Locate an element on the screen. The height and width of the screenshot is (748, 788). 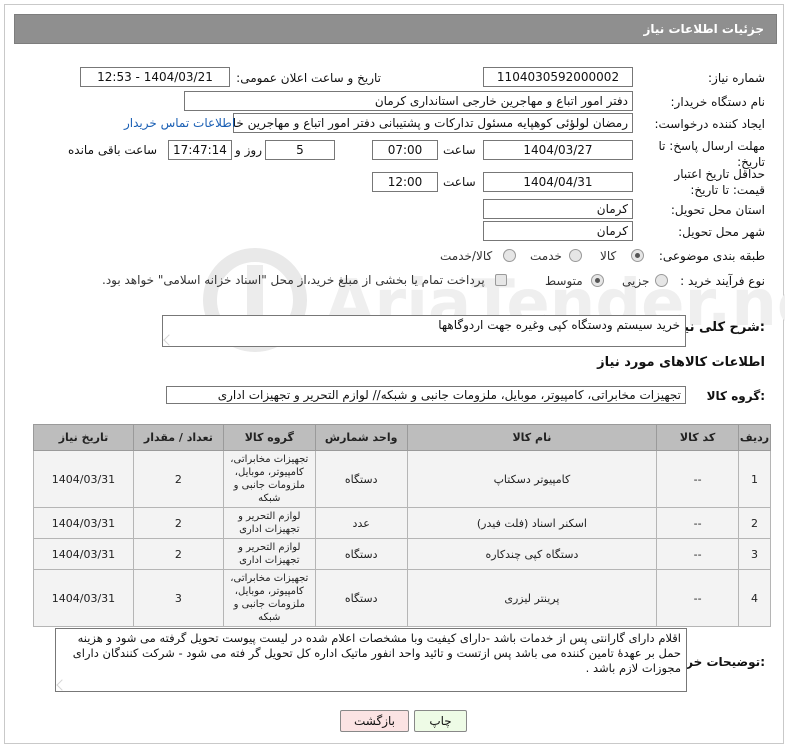
city-field: کرمان is located at coordinates (558, 231).